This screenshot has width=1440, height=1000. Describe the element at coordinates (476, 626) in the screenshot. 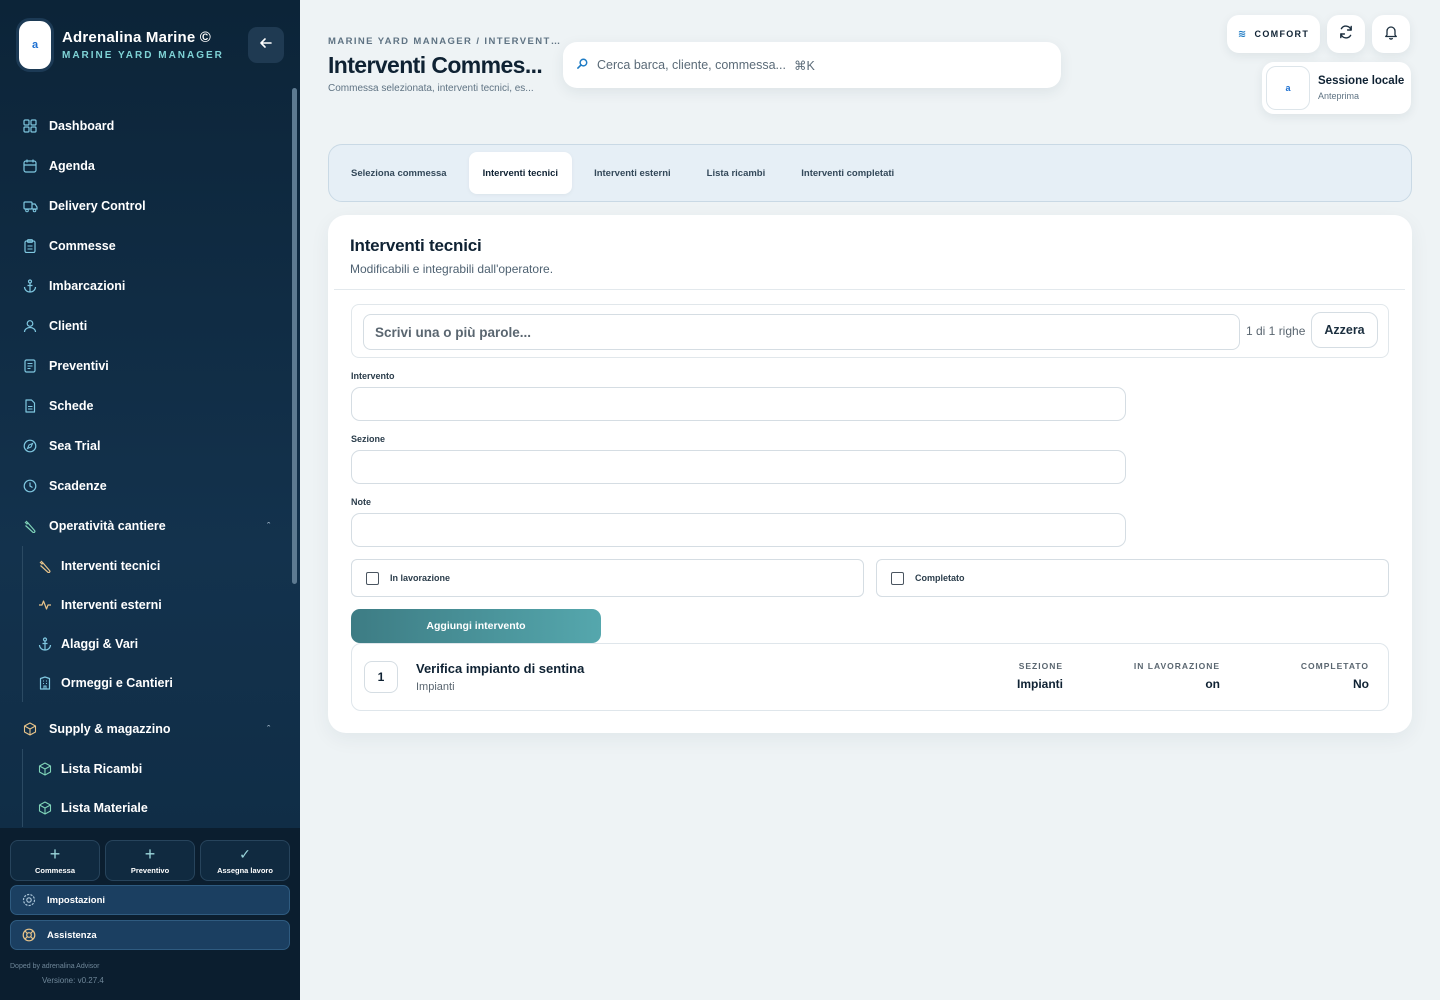

I see `add-intervento-button: Aggiungi intervento` at that location.